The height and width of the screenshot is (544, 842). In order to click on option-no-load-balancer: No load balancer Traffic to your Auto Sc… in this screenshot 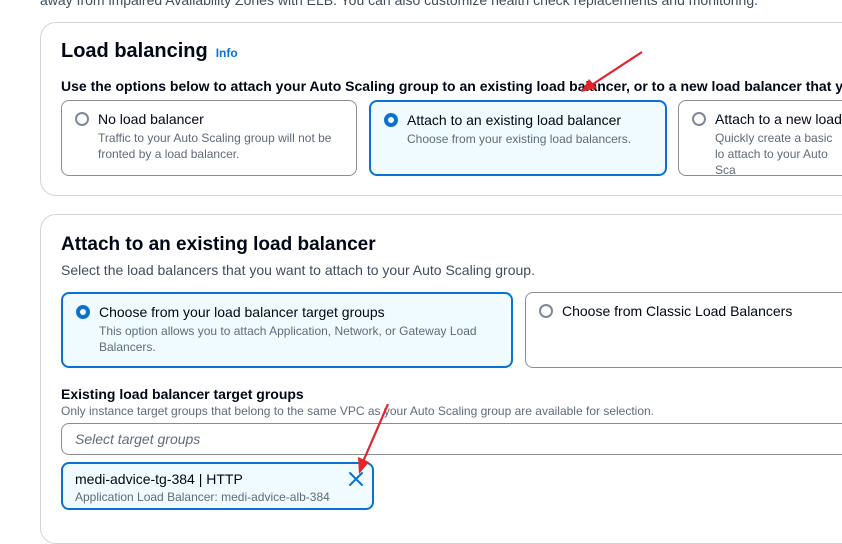, I will do `click(209, 138)`.